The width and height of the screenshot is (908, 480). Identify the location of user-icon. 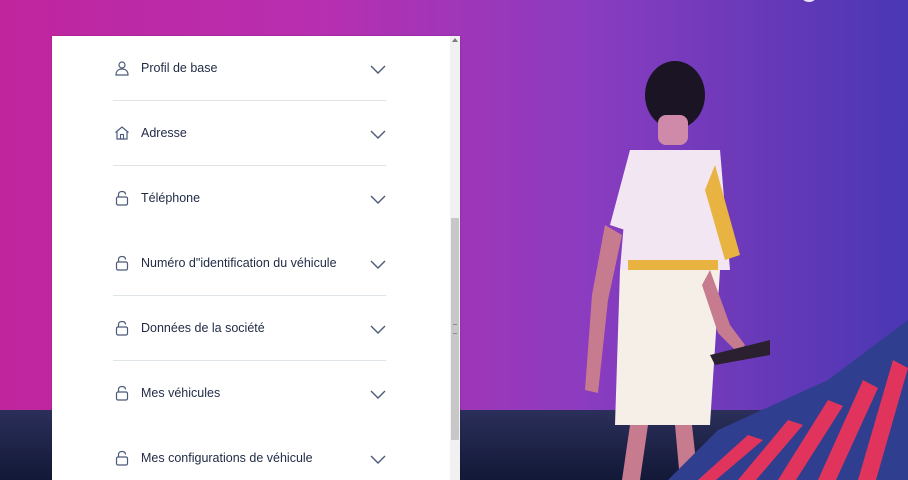
(122, 68).